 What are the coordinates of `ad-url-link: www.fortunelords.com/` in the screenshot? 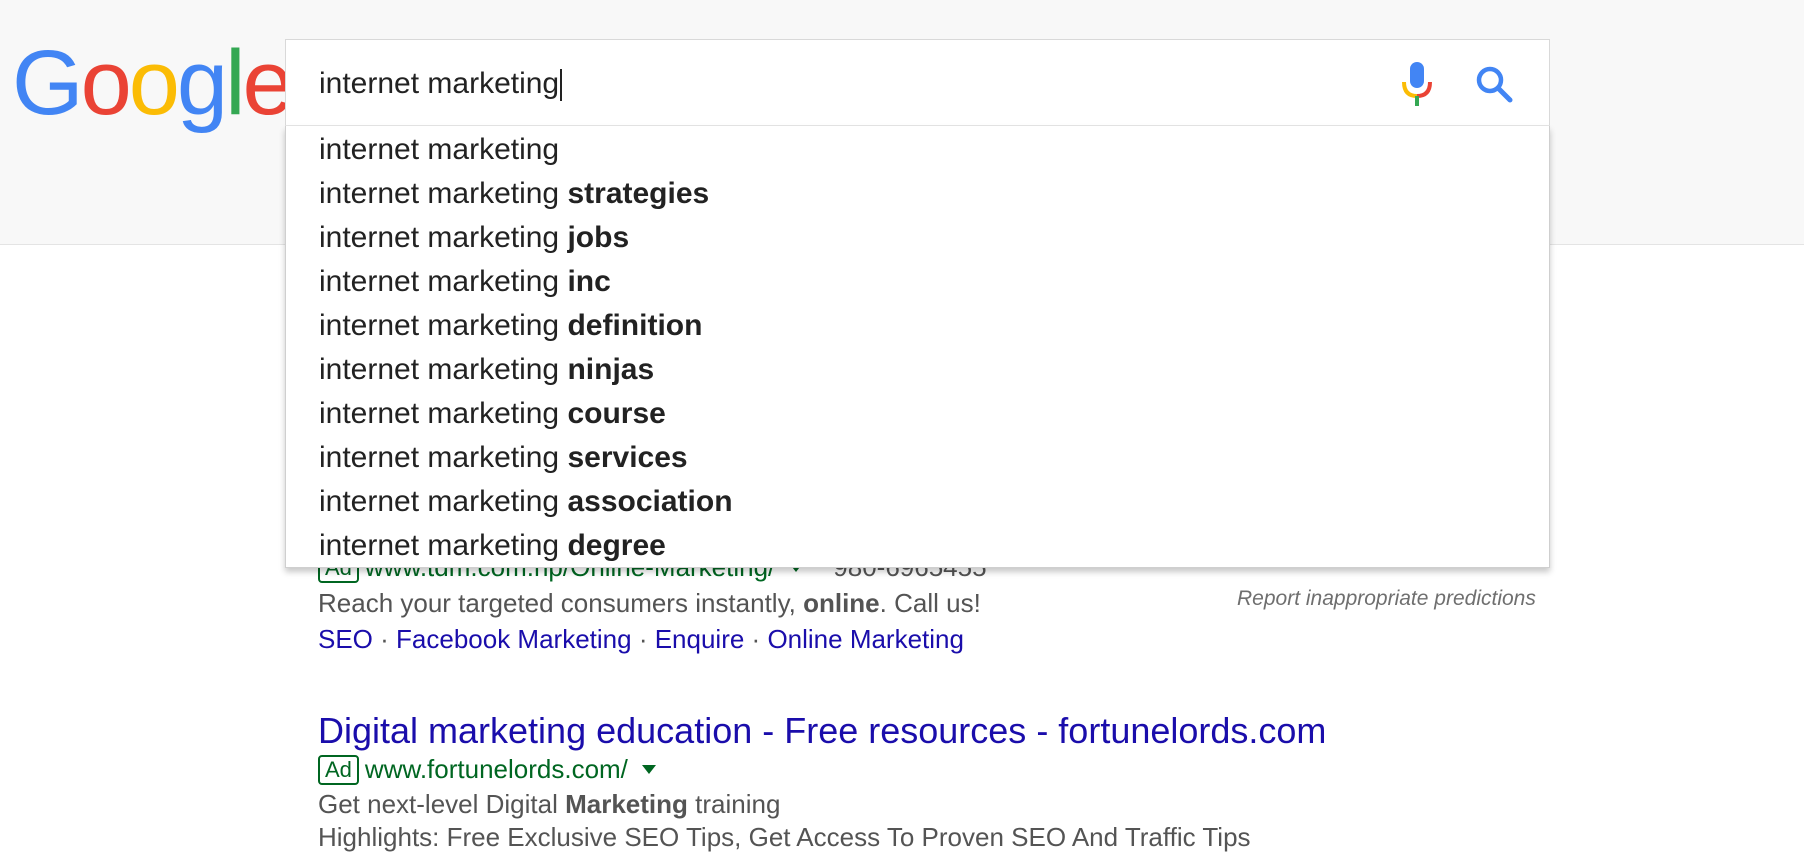 It's located at (496, 769).